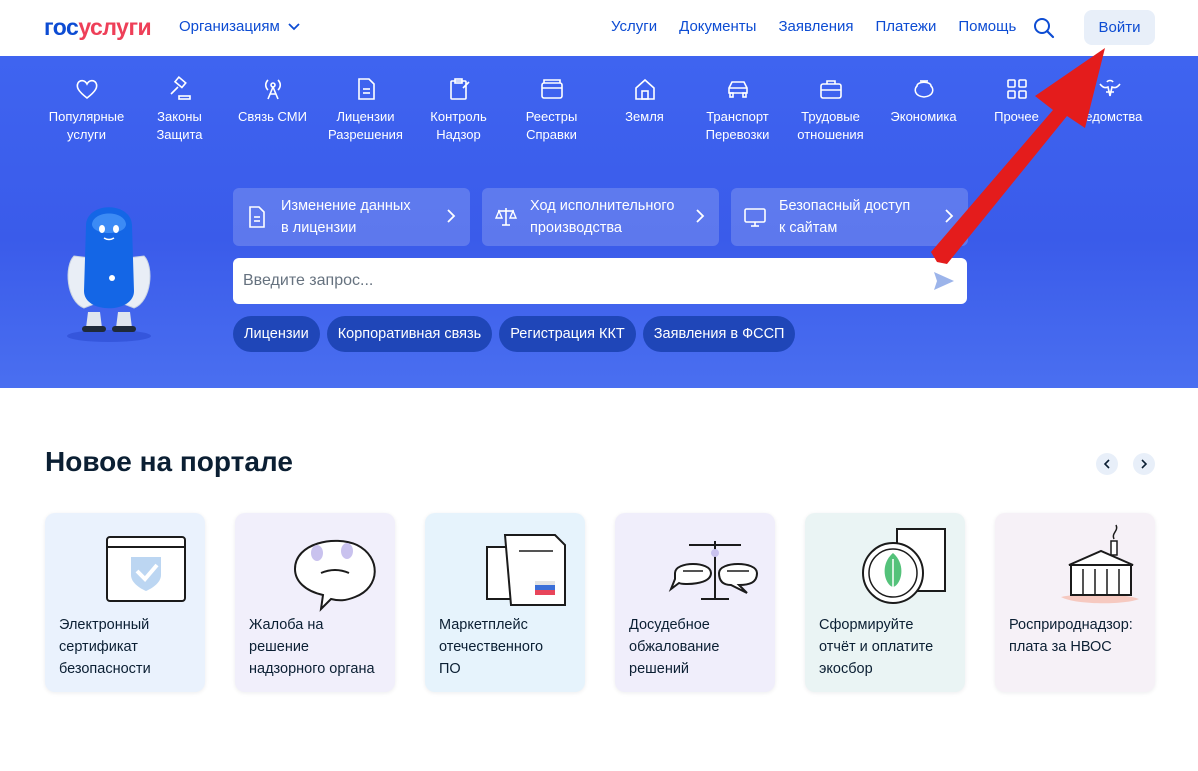  Describe the element at coordinates (276, 334) in the screenshot. I see `chip-licenses: Лицензии` at that location.